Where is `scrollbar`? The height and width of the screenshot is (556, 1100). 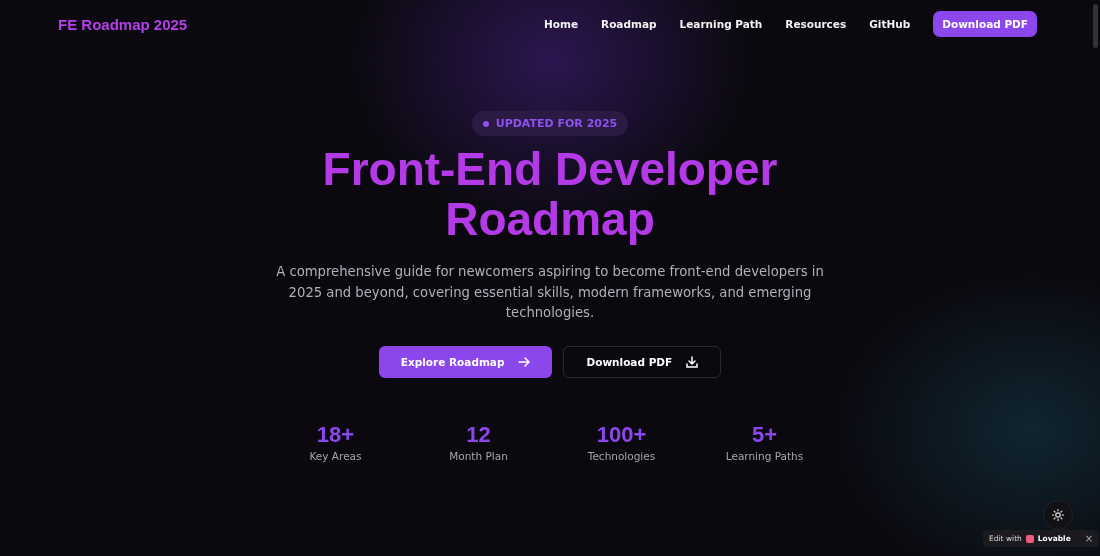
scrollbar is located at coordinates (1095, 26).